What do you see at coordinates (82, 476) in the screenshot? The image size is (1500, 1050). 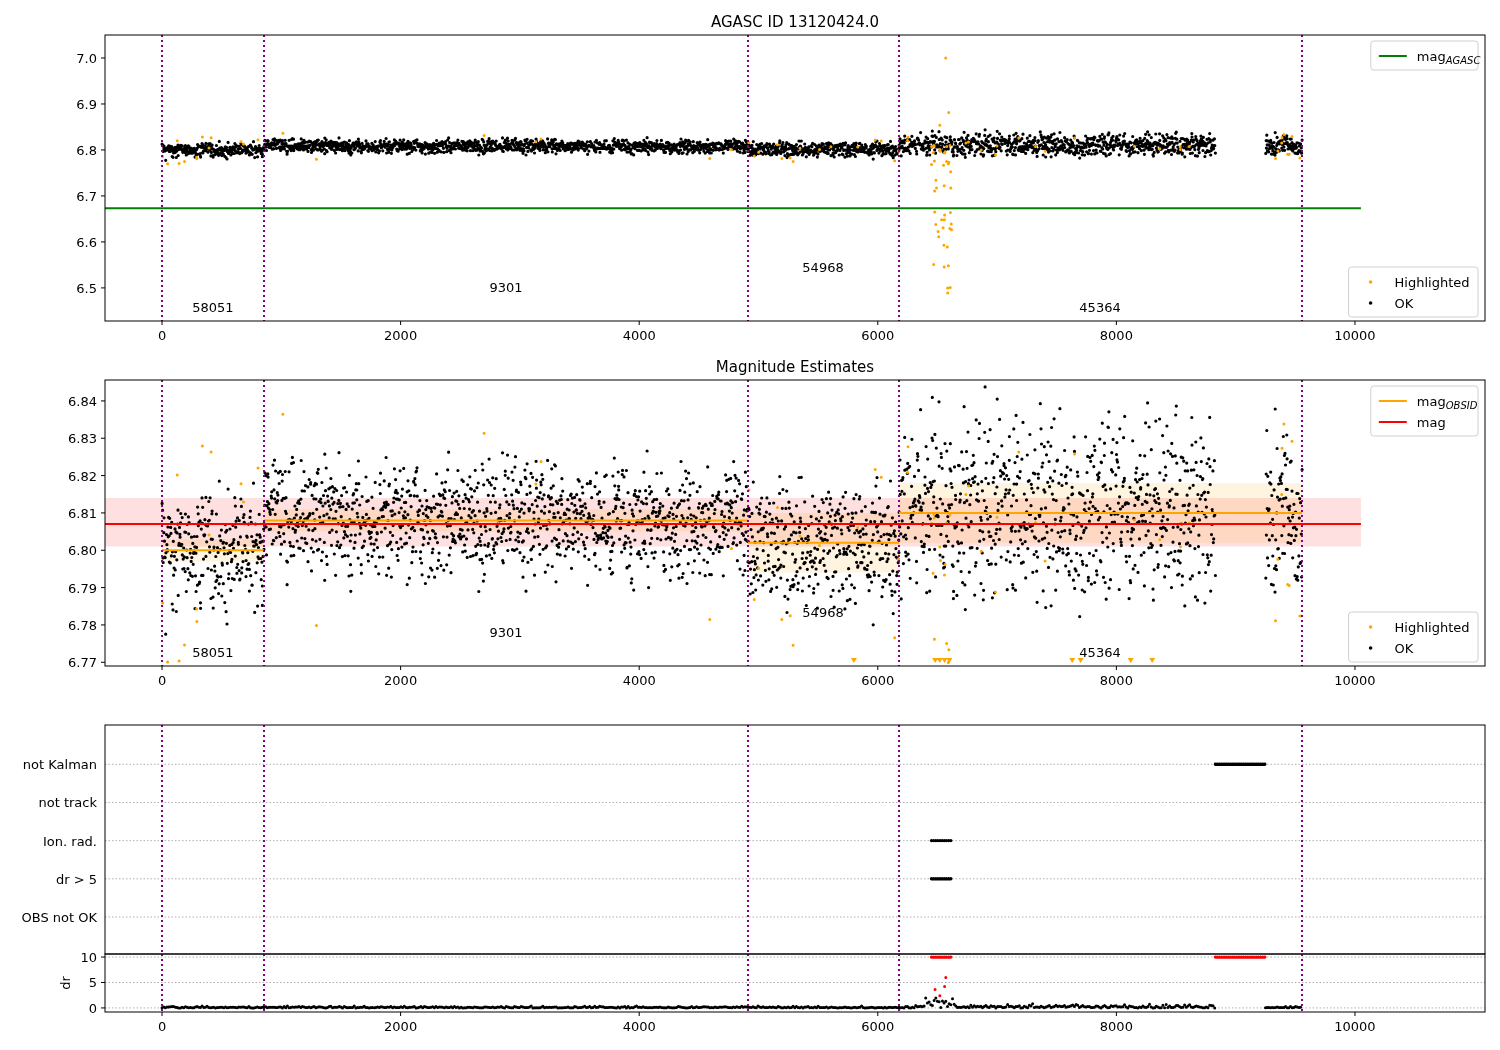 I see `tick-label: 6.82` at bounding box center [82, 476].